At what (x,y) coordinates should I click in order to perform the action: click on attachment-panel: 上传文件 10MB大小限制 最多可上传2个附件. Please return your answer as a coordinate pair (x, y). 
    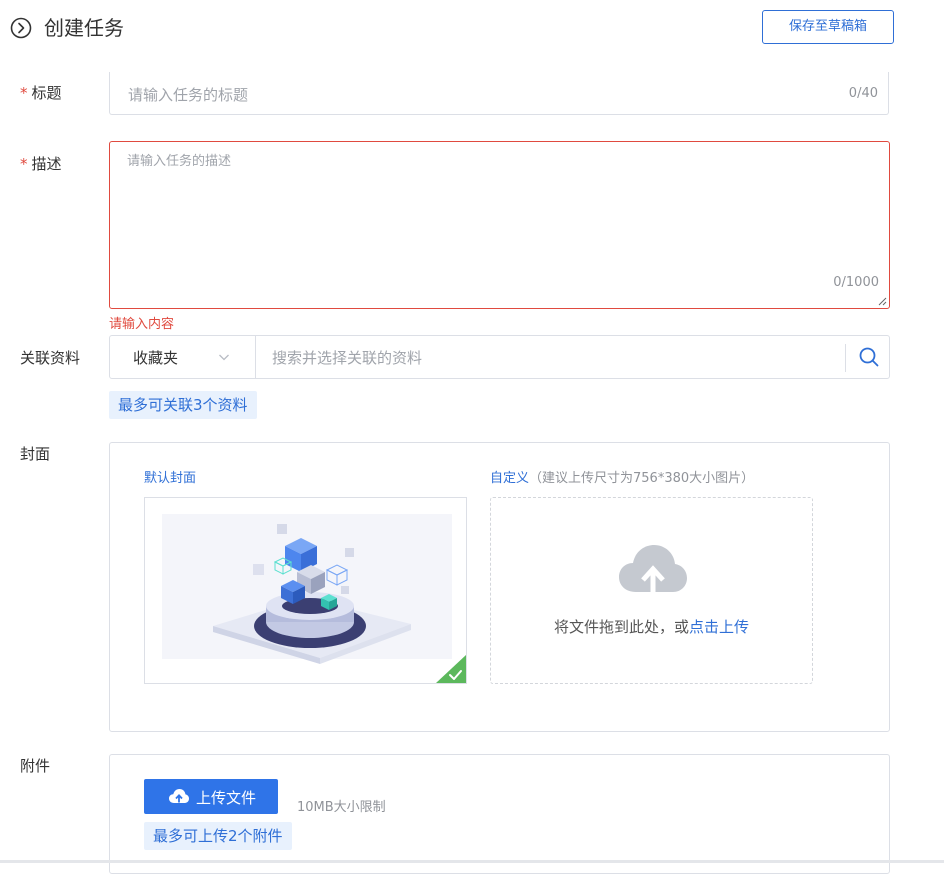
    Looking at the image, I should click on (499, 814).